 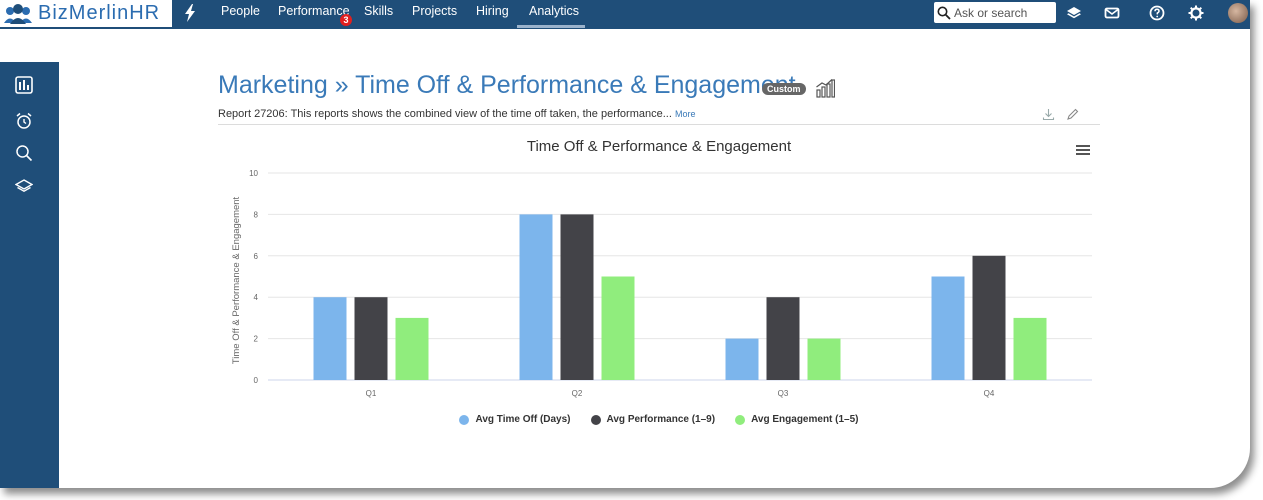 What do you see at coordinates (577, 393) in the screenshot?
I see `x-tick-label: Q2` at bounding box center [577, 393].